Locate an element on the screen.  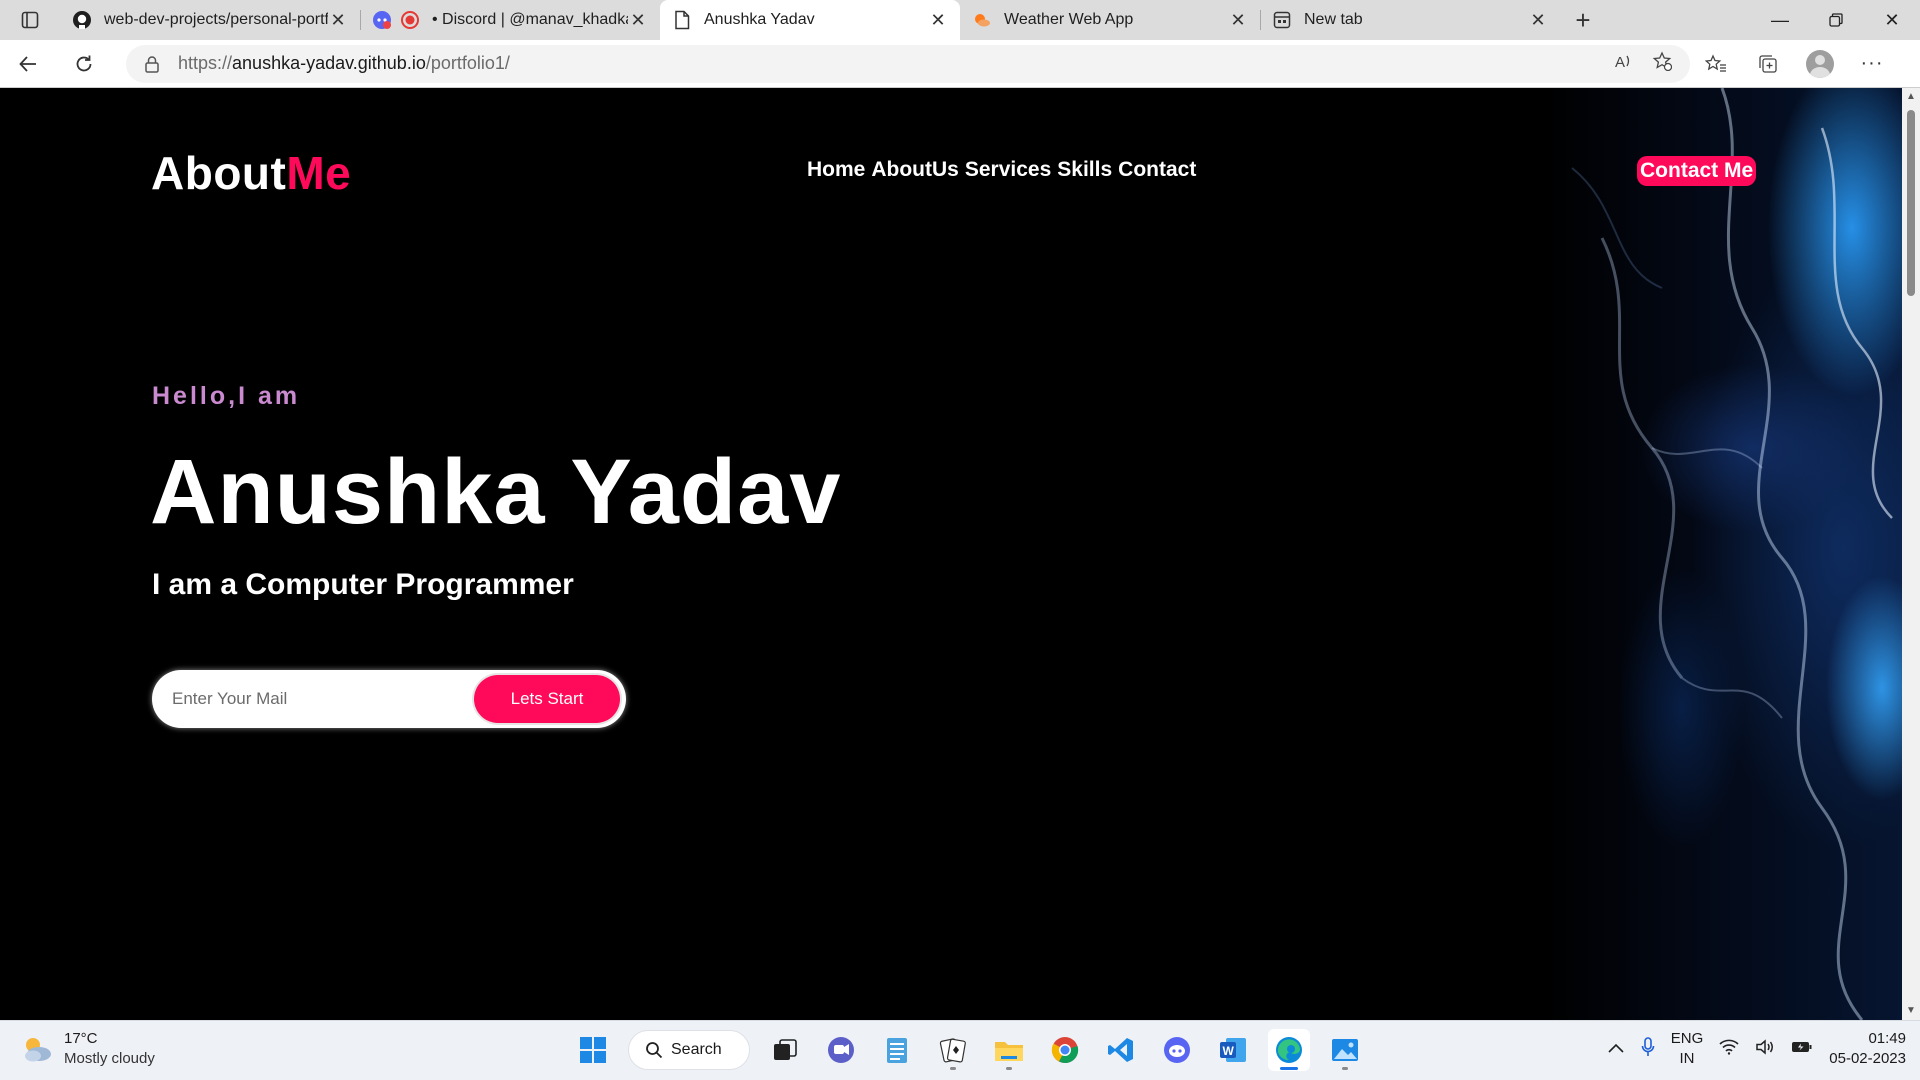
page-scrollbar: ▲ ▼ is located at coordinates (1911, 554).